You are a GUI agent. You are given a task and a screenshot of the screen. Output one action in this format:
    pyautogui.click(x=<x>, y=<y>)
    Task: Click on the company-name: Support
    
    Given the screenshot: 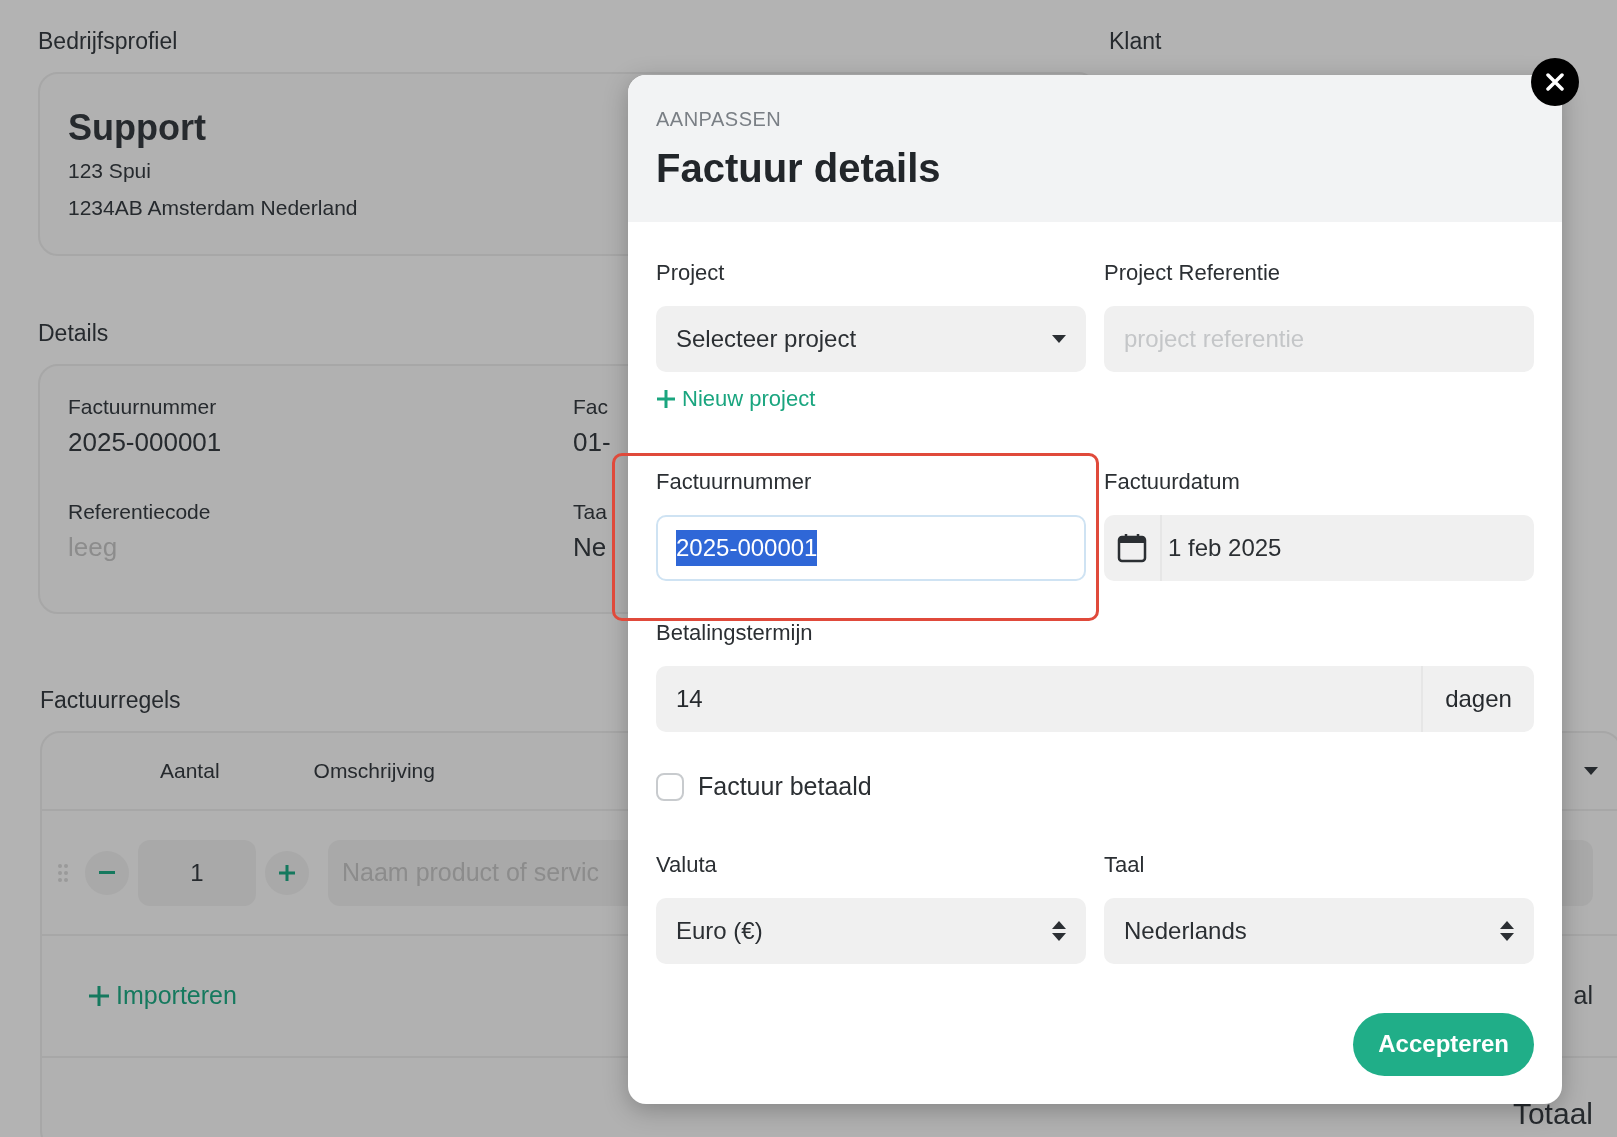 What is the action you would take?
    pyautogui.click(x=137, y=128)
    